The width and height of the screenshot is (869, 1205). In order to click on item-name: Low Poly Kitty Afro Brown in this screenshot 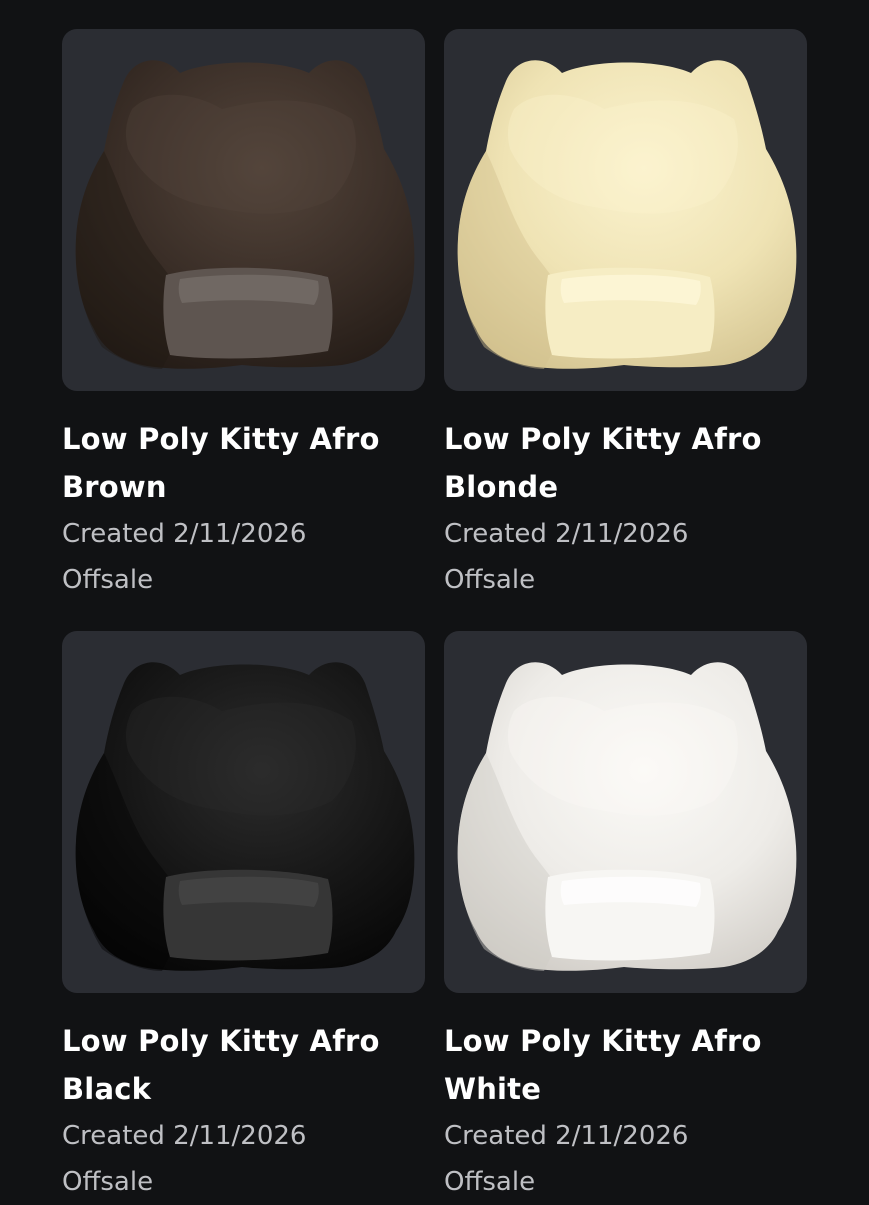, I will do `click(243, 463)`.